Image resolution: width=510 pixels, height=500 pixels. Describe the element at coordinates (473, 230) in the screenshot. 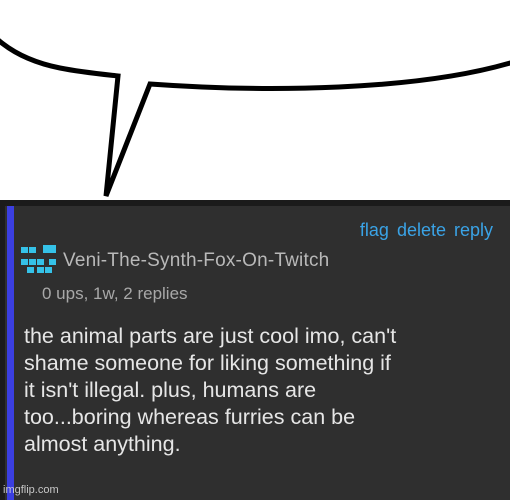

I see `reply-link: reply` at that location.